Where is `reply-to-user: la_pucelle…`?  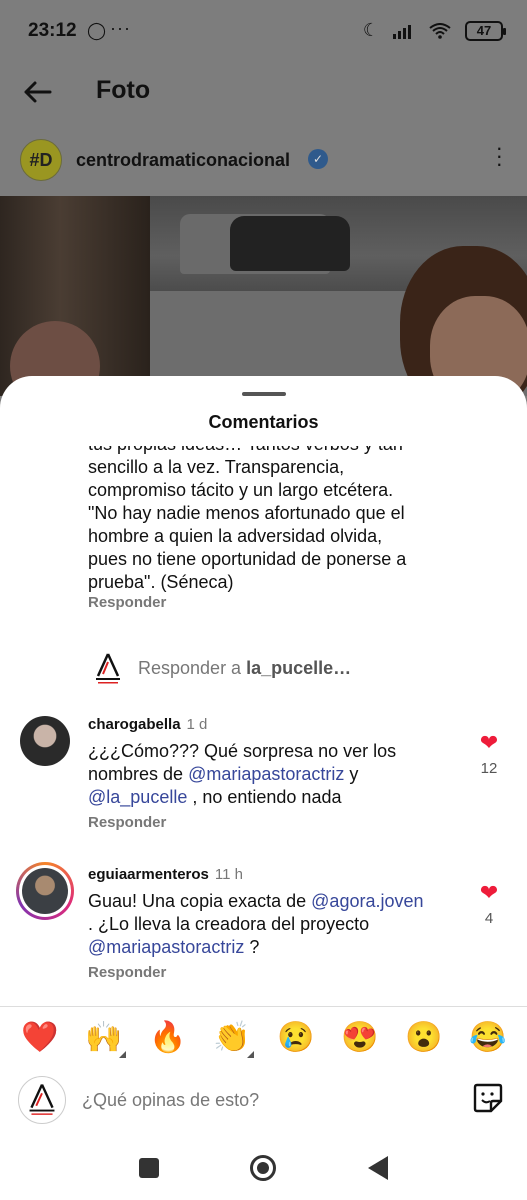
reply-to-user: la_pucelle… is located at coordinates (299, 668).